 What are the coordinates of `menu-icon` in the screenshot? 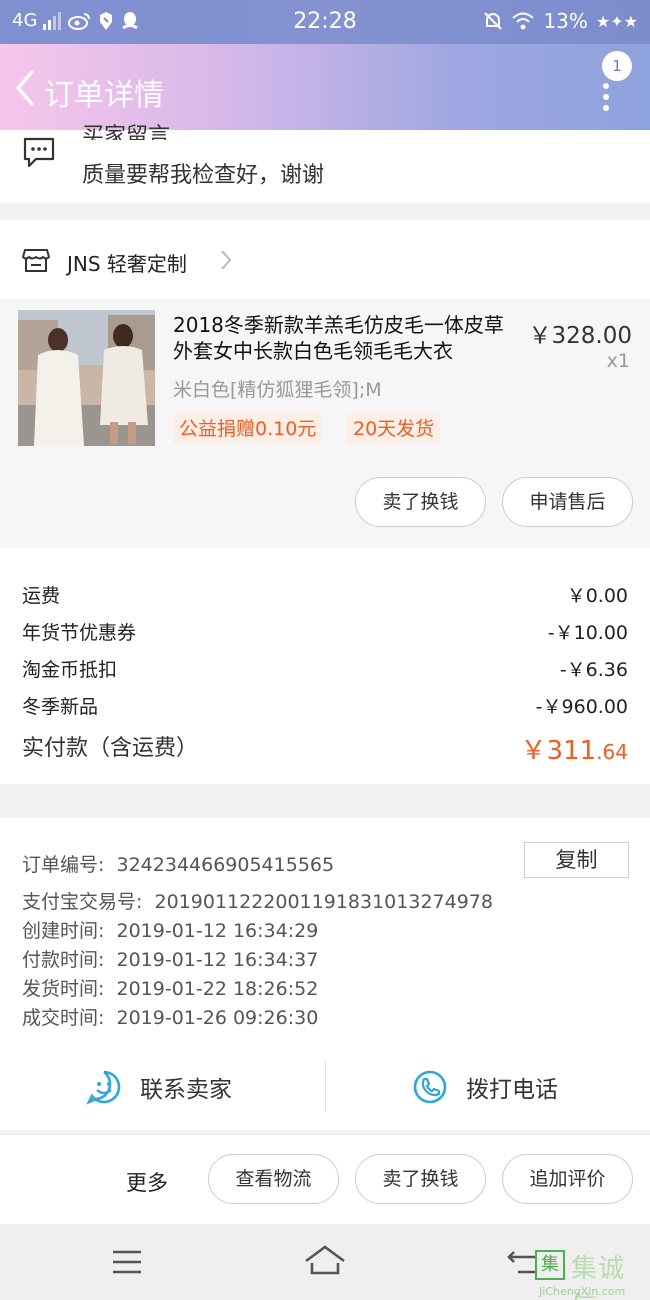 It's located at (127, 1262).